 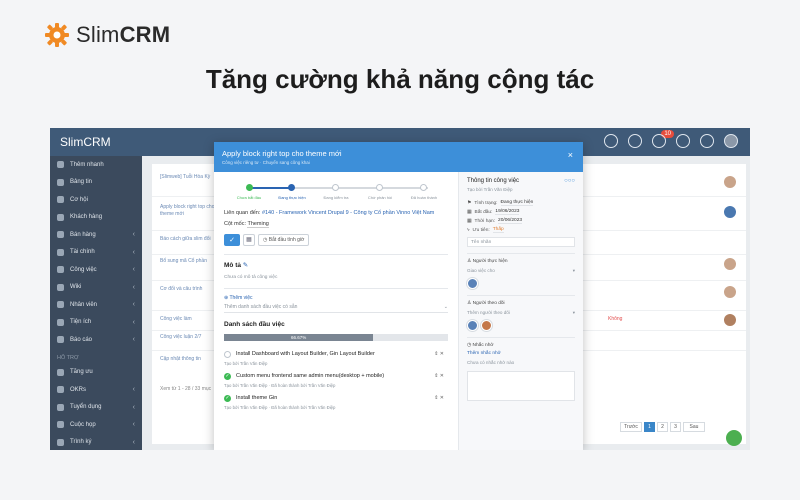 I want to click on chevron-left-icon: ‹, so click(x=133, y=442).